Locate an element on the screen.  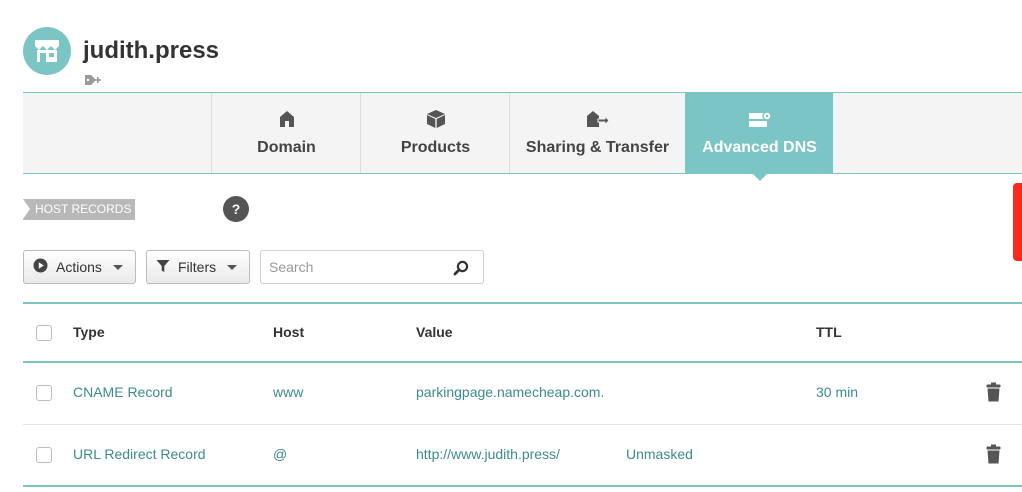
search-box is located at coordinates (372, 267).